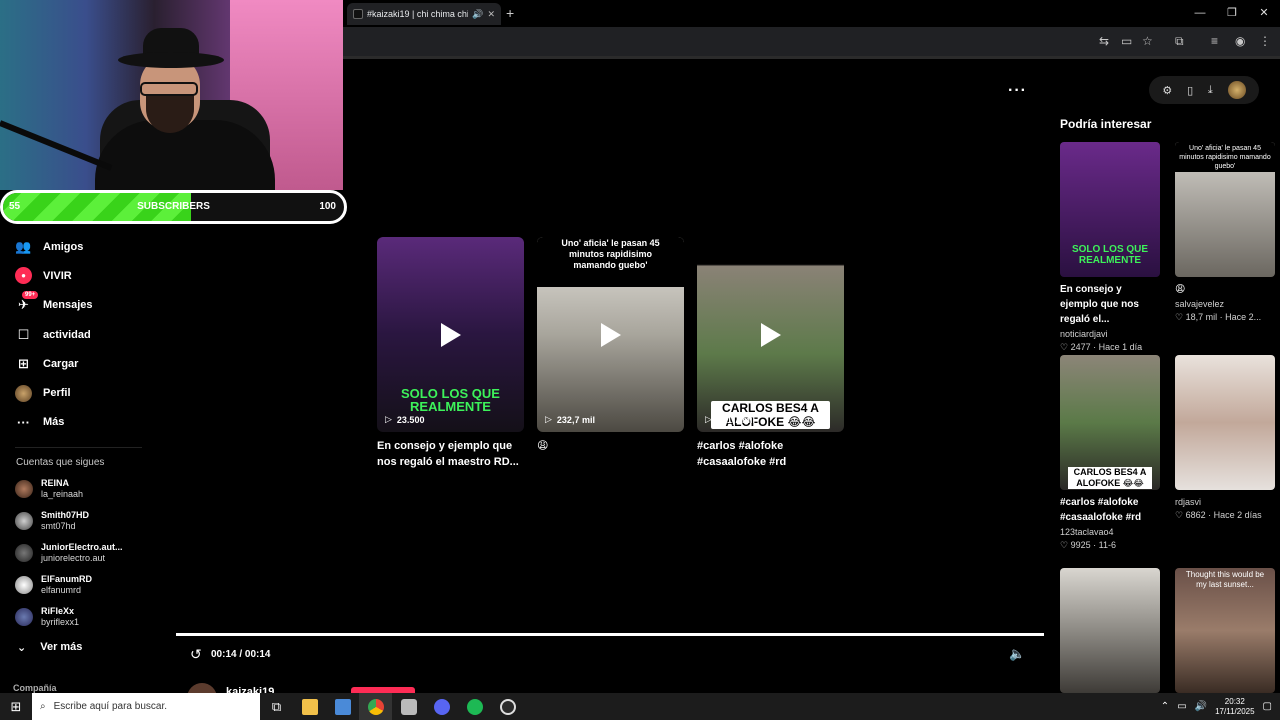 The width and height of the screenshot is (1280, 720). Describe the element at coordinates (63, 246) in the screenshot. I see `sidebar-item-label: Amigos` at that location.